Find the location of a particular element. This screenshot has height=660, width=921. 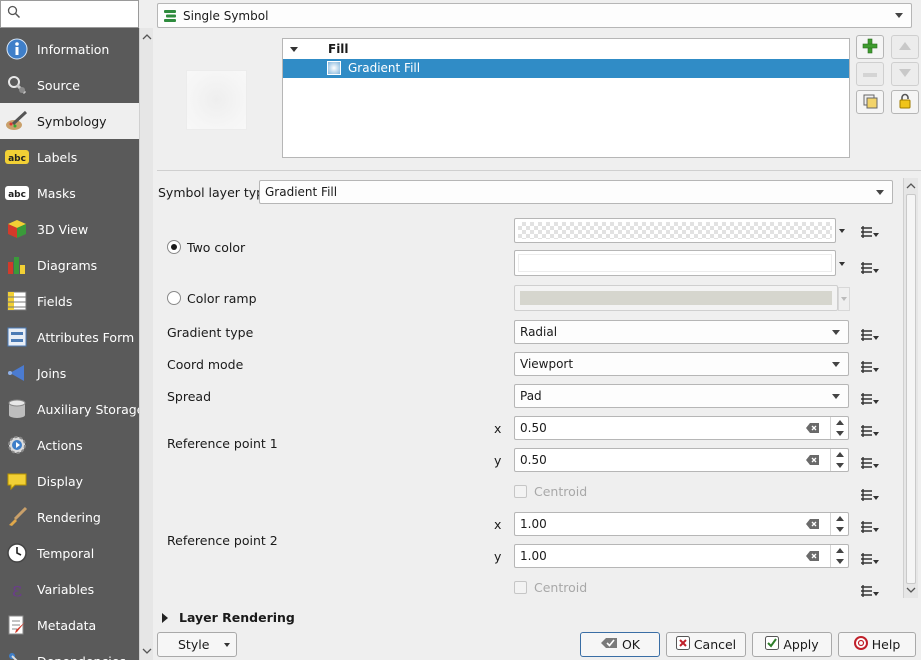

add-layer-button is located at coordinates (870, 47).